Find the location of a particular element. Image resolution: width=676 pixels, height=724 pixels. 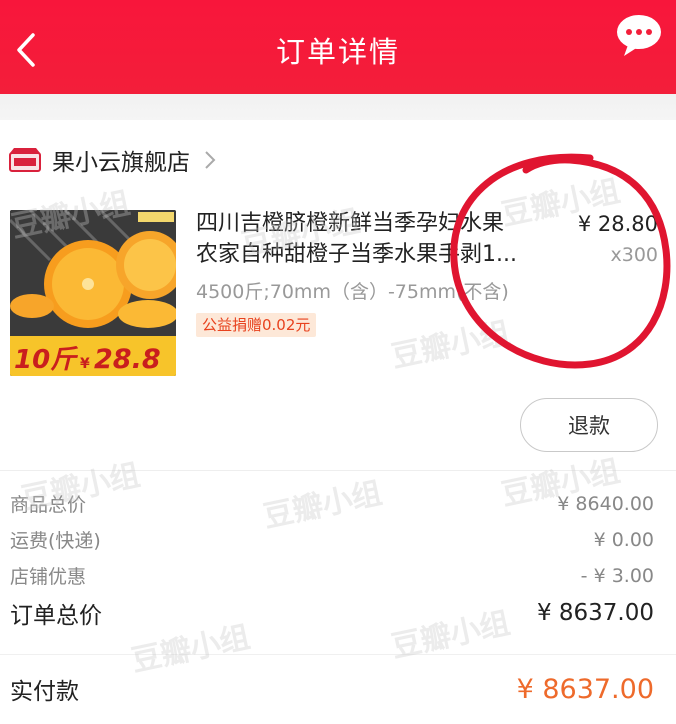

page-title: 订单详情 is located at coordinates (337, 52).